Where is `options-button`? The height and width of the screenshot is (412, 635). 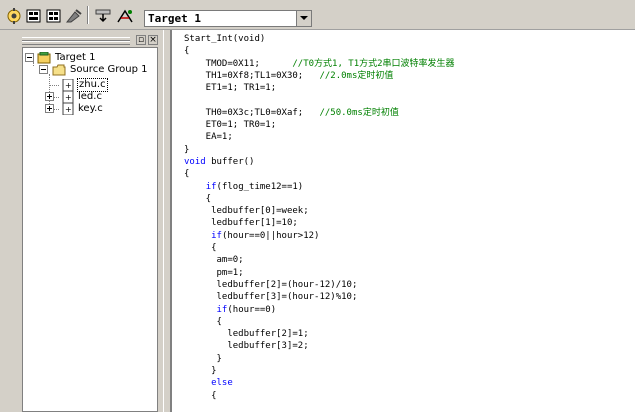
options-button is located at coordinates (125, 16).